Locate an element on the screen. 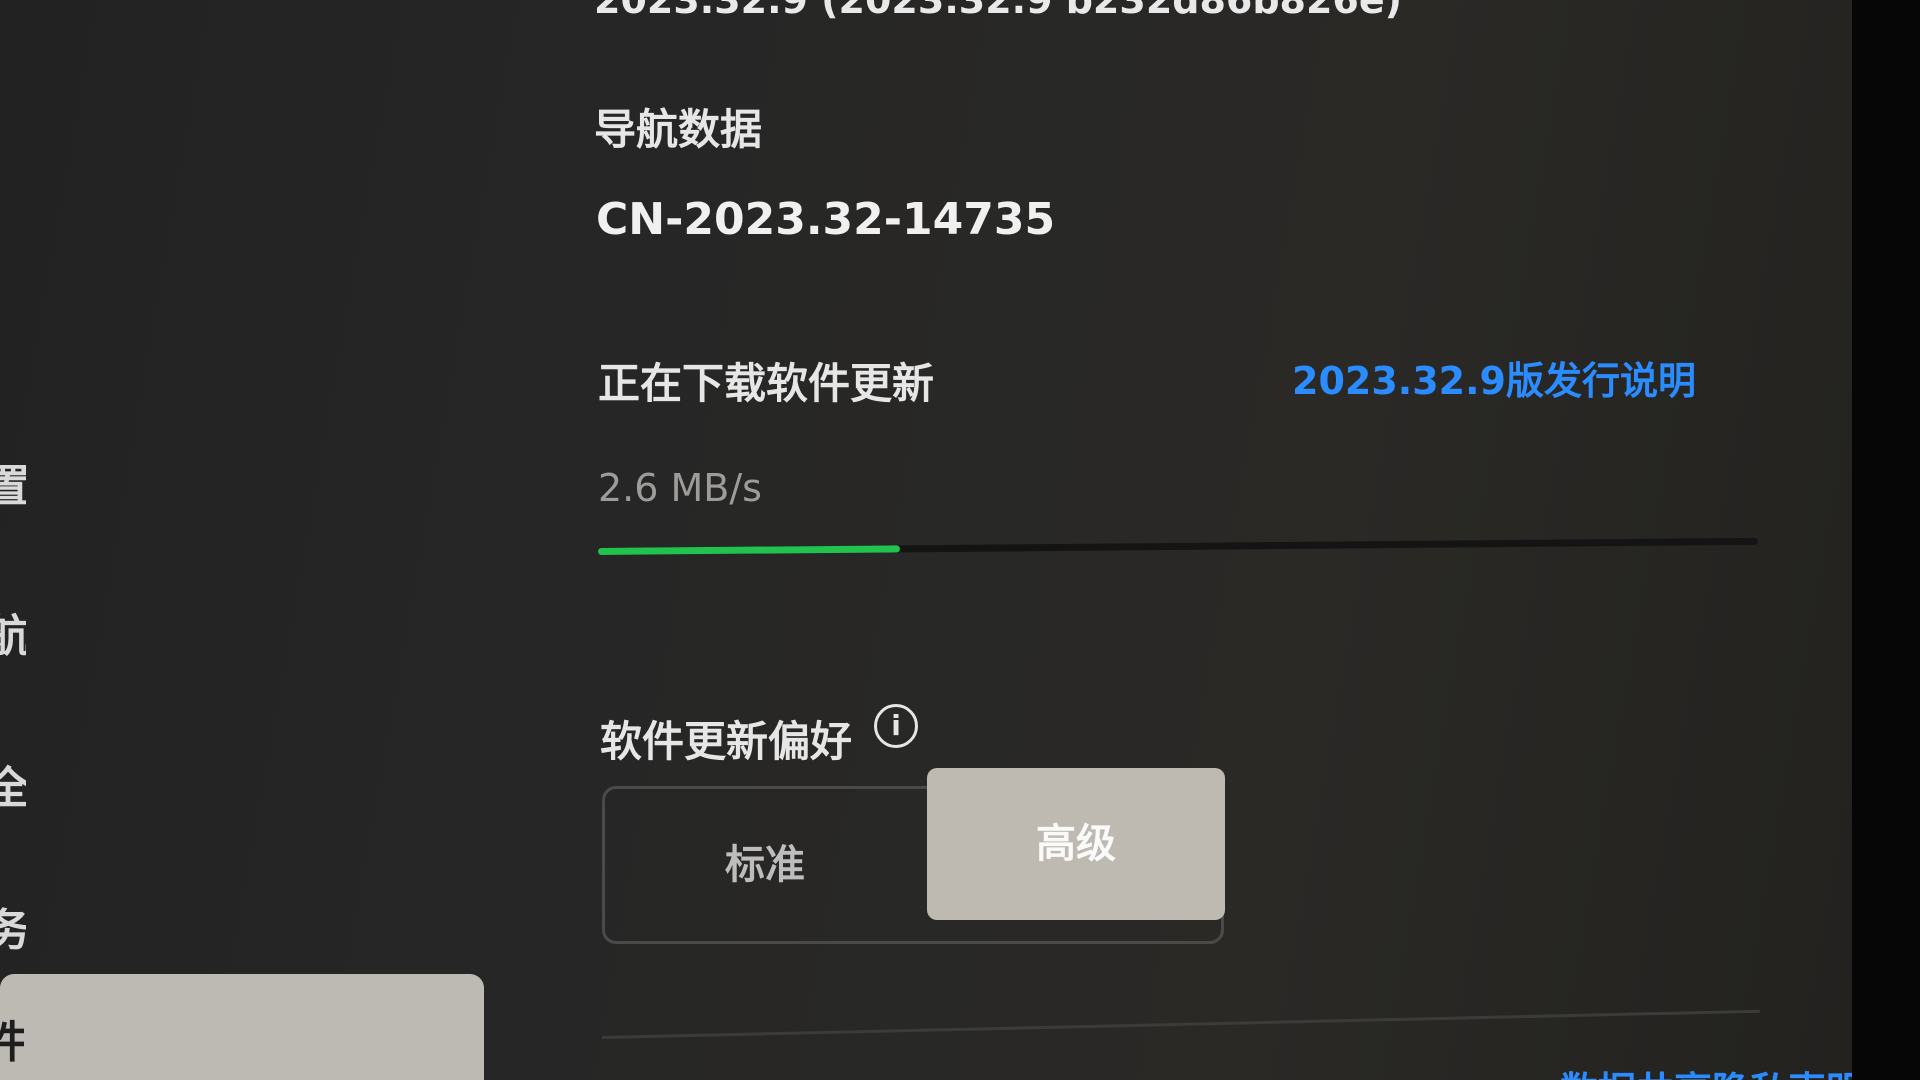  privacy-statement-link: 数据共享隐私声明 is located at coordinates (1706, 1070).